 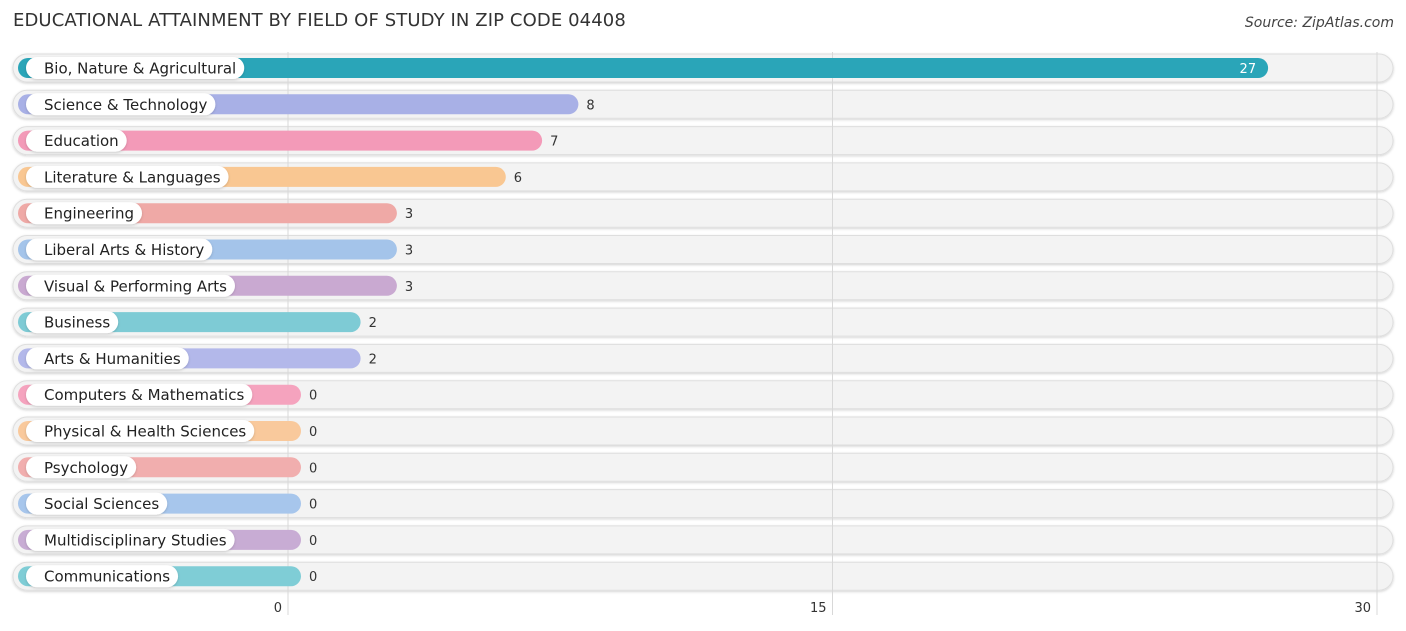 I want to click on bar-group: Bio, Nature & Agricultural 27, so click(x=643, y=68).